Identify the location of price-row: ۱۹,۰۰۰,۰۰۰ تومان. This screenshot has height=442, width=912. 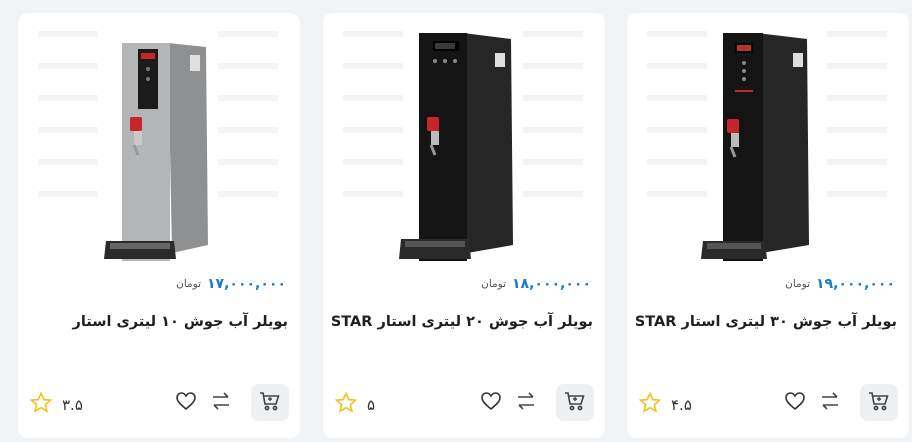
(840, 284).